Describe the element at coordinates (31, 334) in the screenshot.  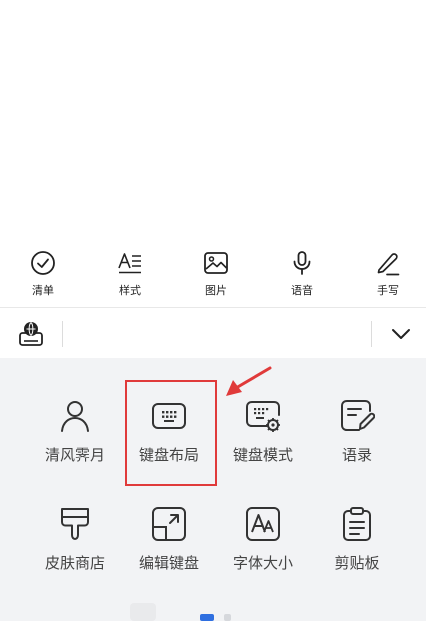
I see `keyboard-globe-icon` at that location.